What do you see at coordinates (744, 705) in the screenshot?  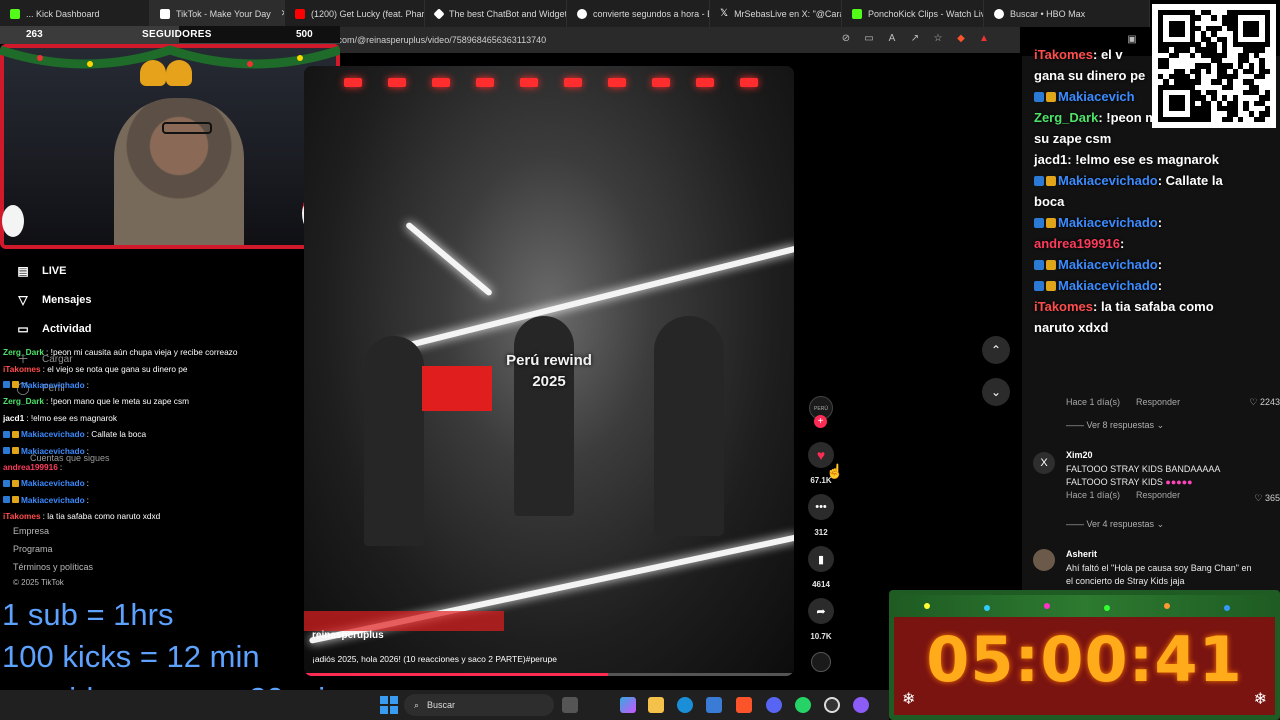 I see `brave-icon` at bounding box center [744, 705].